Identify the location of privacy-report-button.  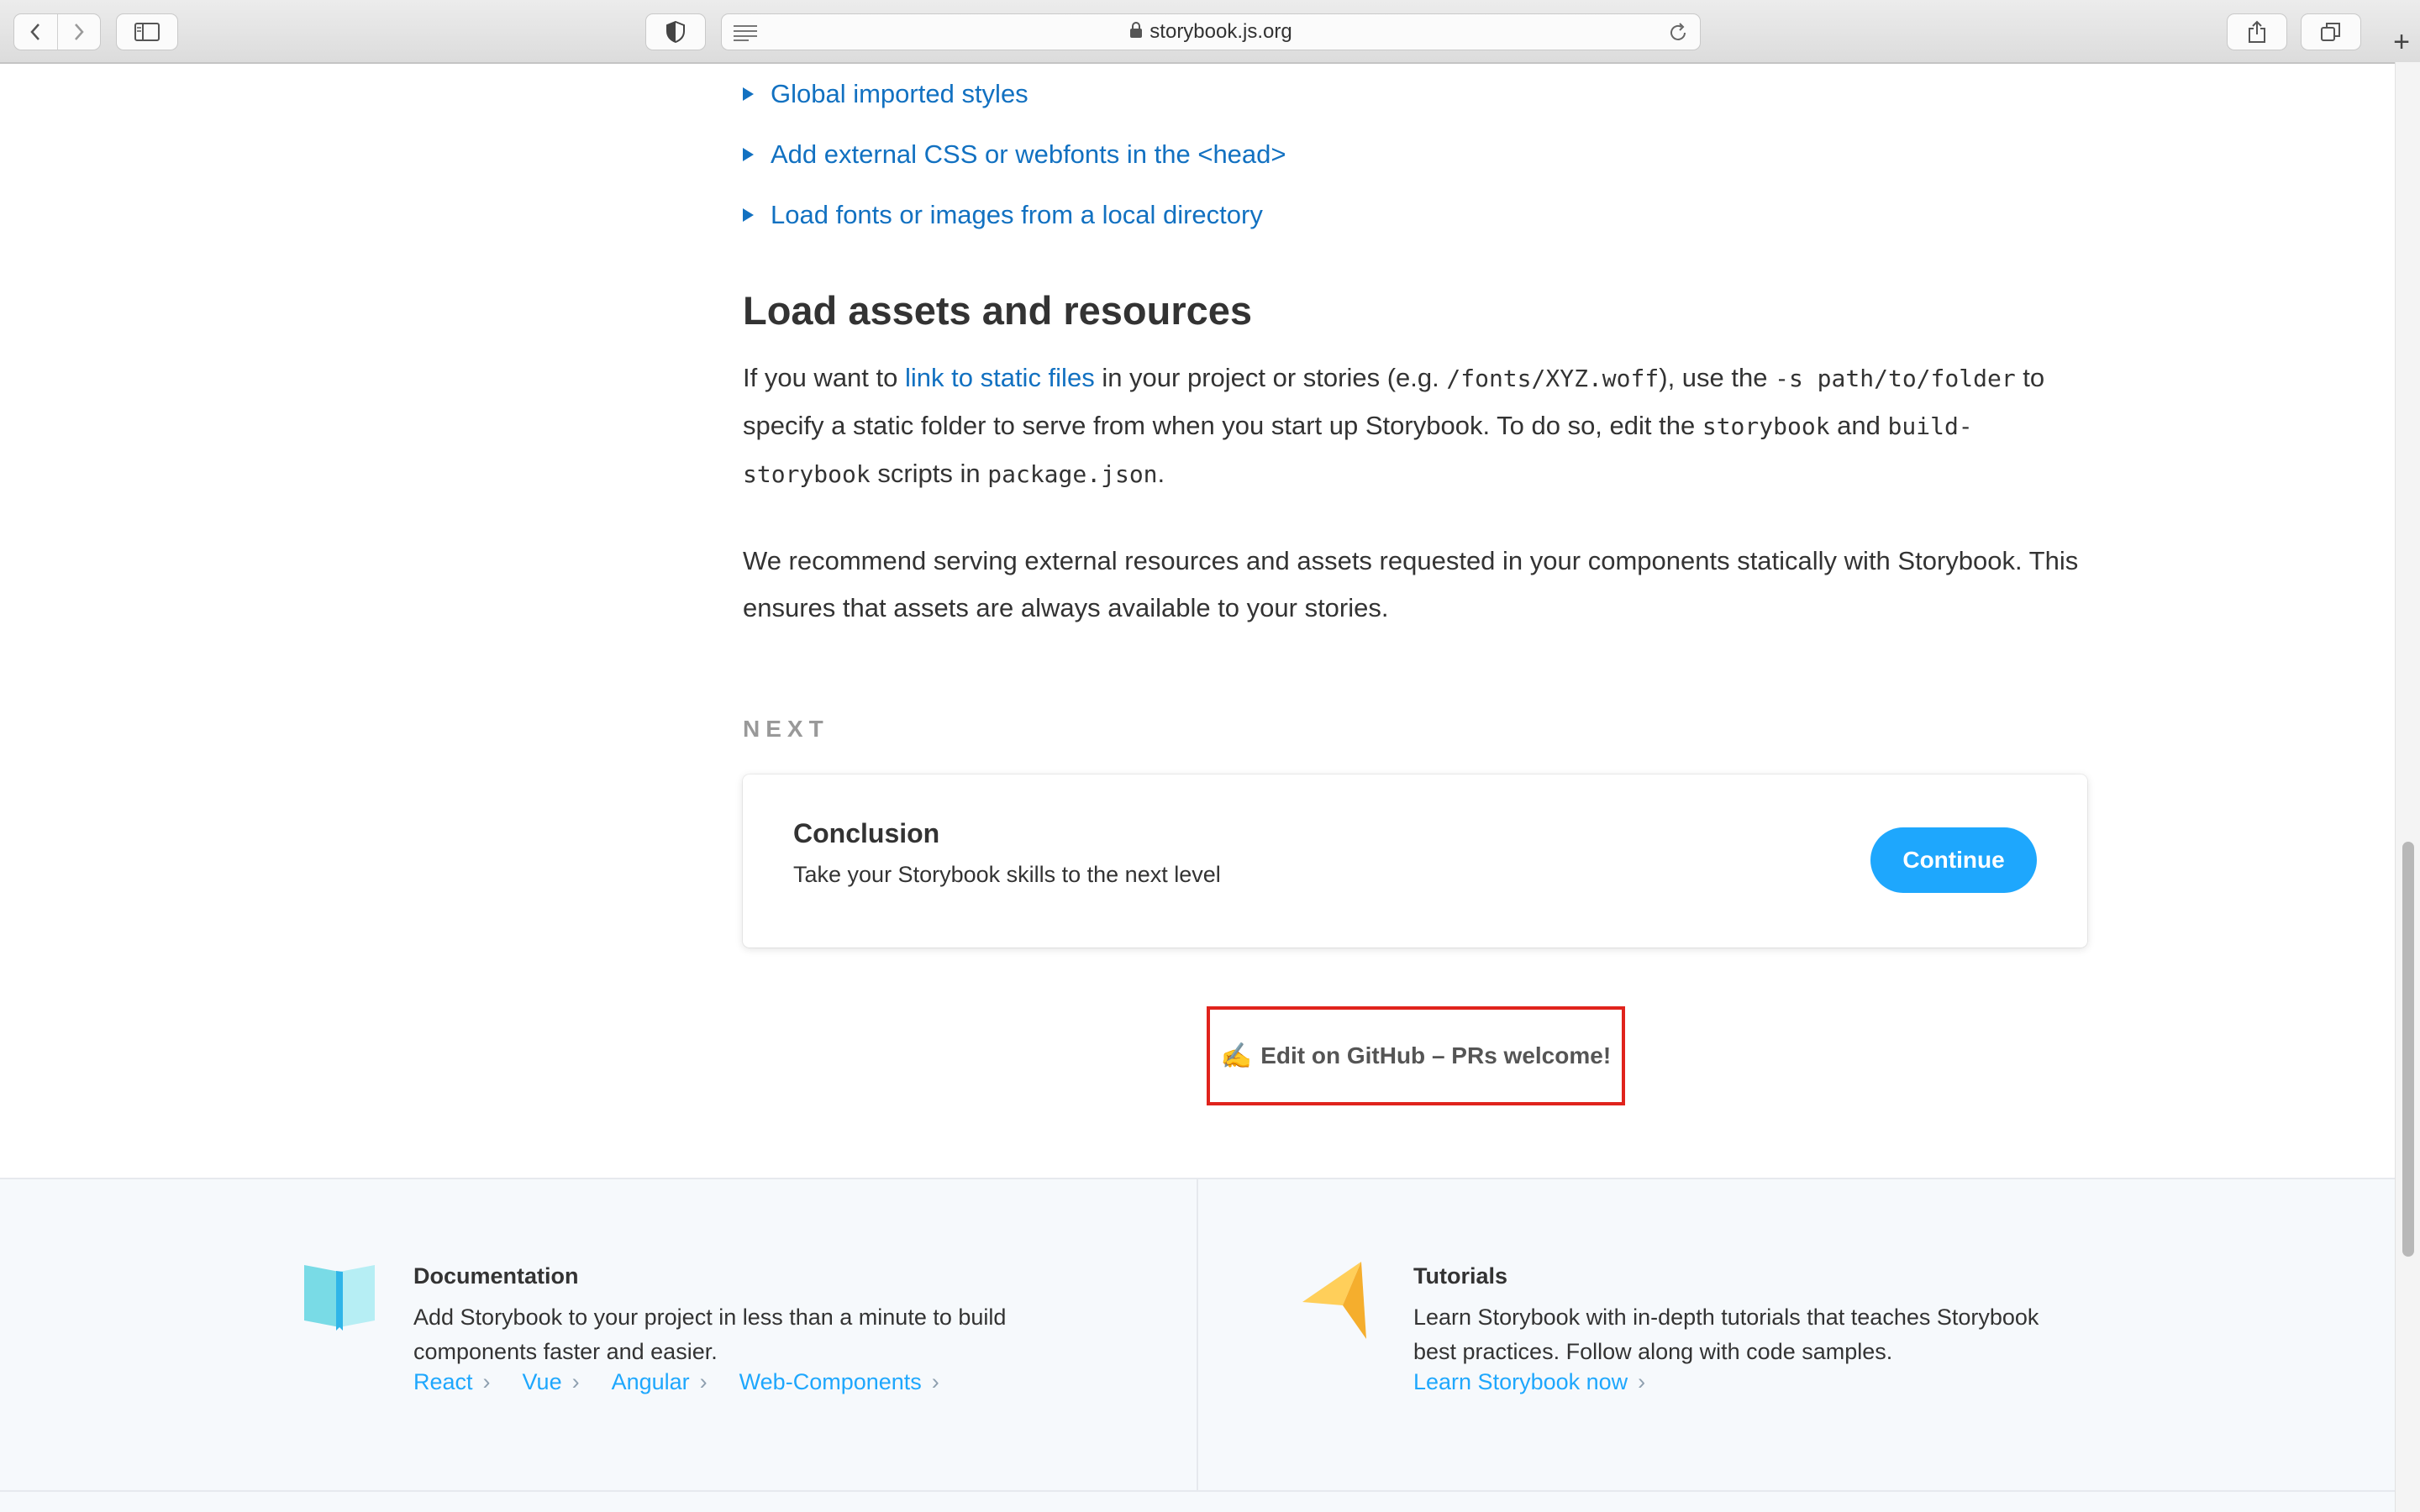
(675, 31).